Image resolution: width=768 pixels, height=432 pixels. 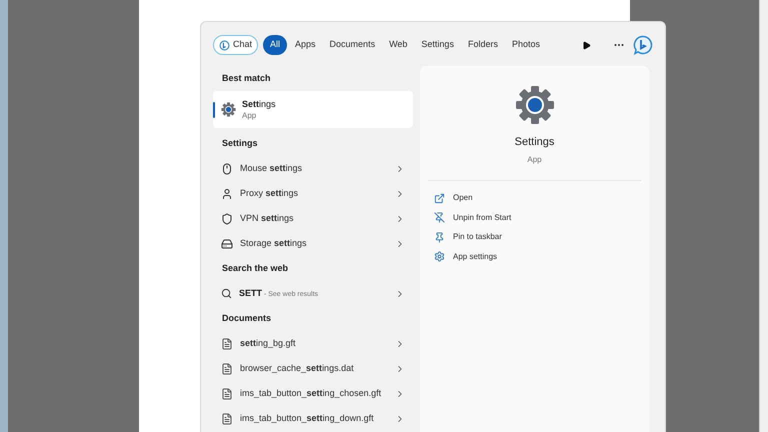 What do you see at coordinates (307, 418) in the screenshot?
I see `file-name: ims_tab_button_setting_down.gft` at bounding box center [307, 418].